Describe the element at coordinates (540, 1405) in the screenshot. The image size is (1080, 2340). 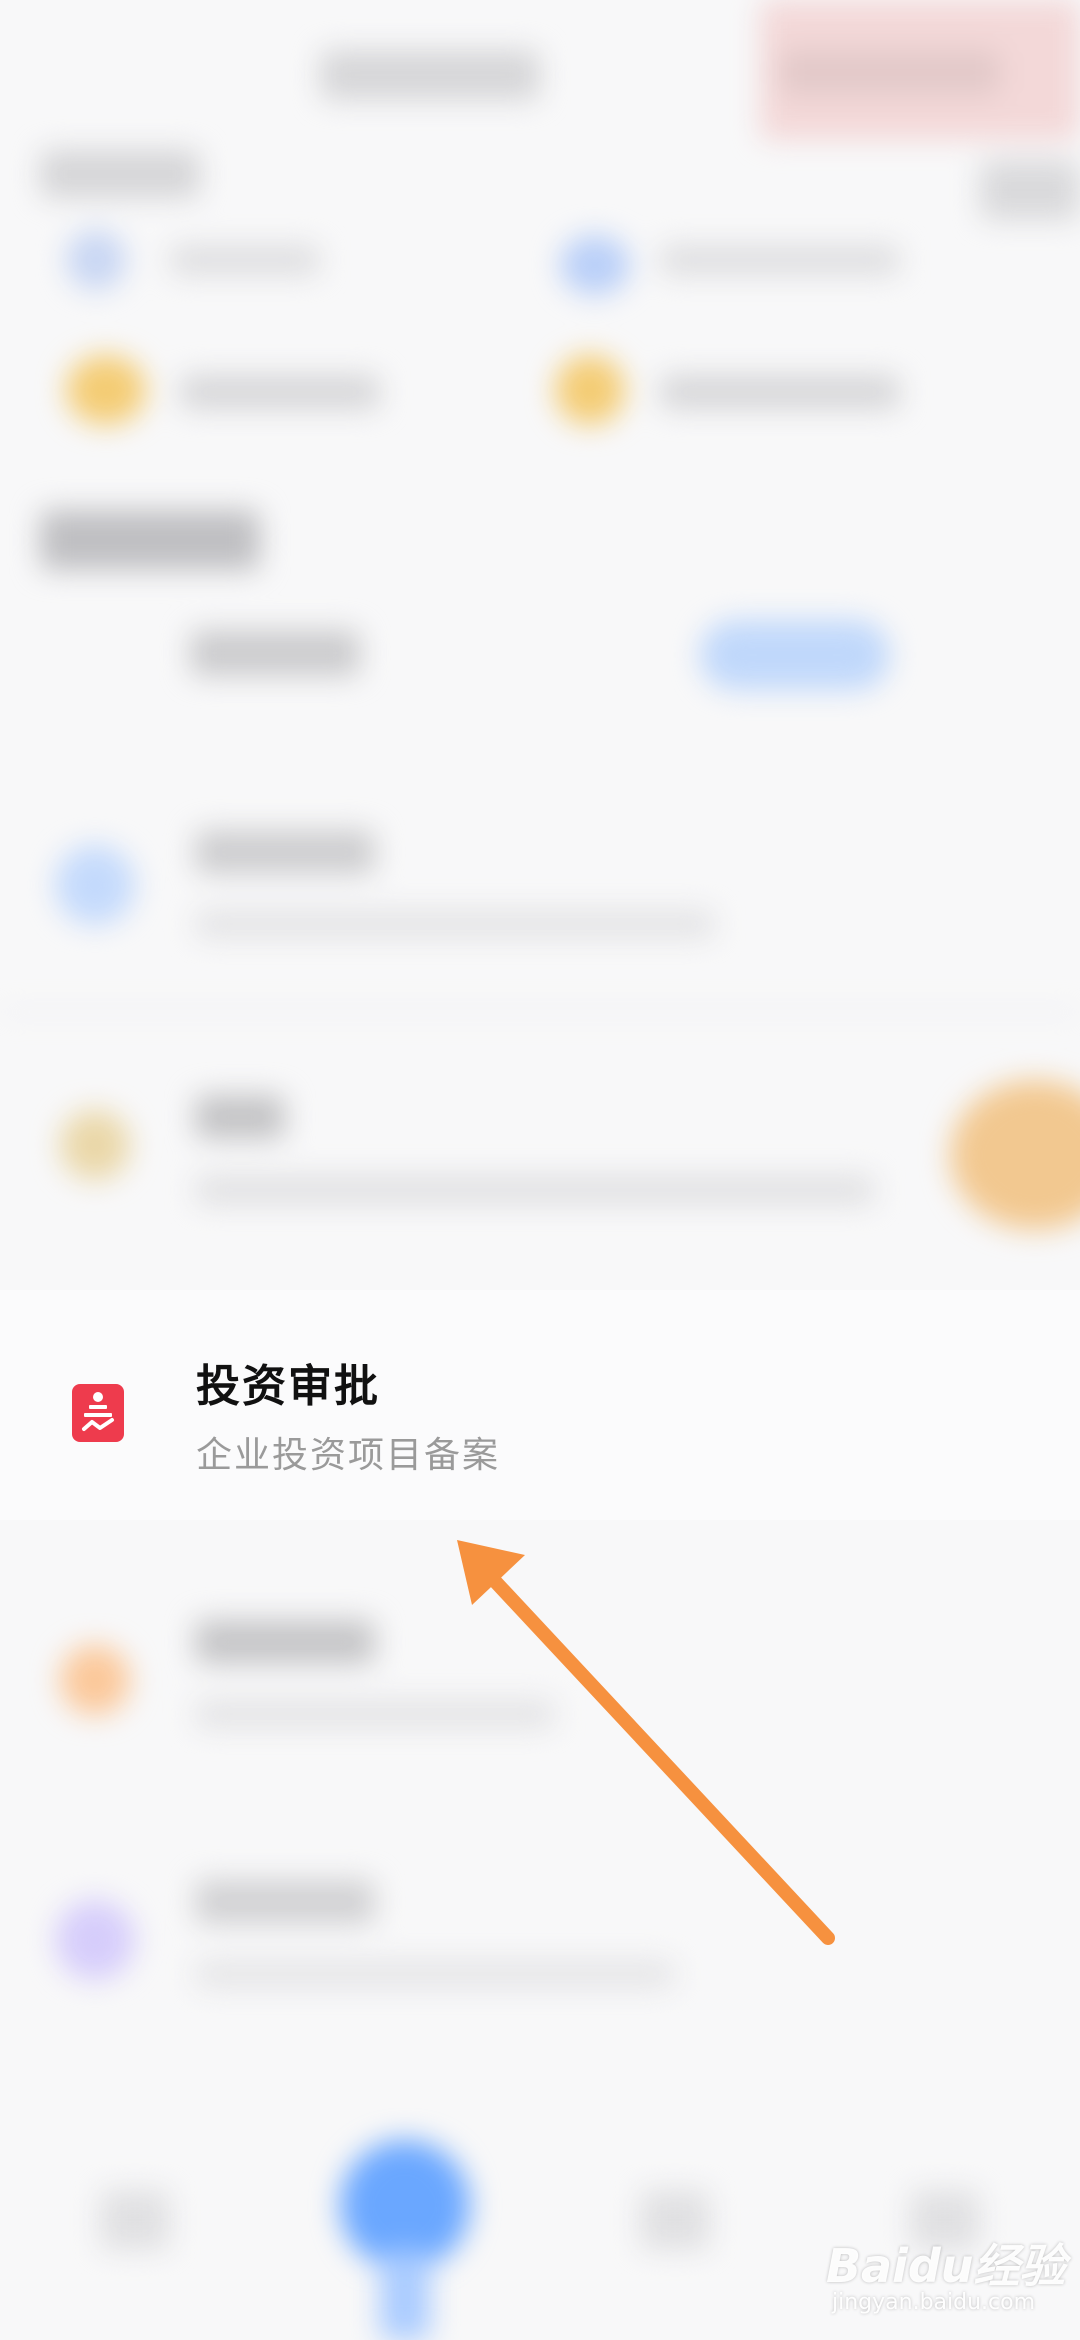
I see `investment-approval-item: 投资审批 企业投资项目备案` at that location.